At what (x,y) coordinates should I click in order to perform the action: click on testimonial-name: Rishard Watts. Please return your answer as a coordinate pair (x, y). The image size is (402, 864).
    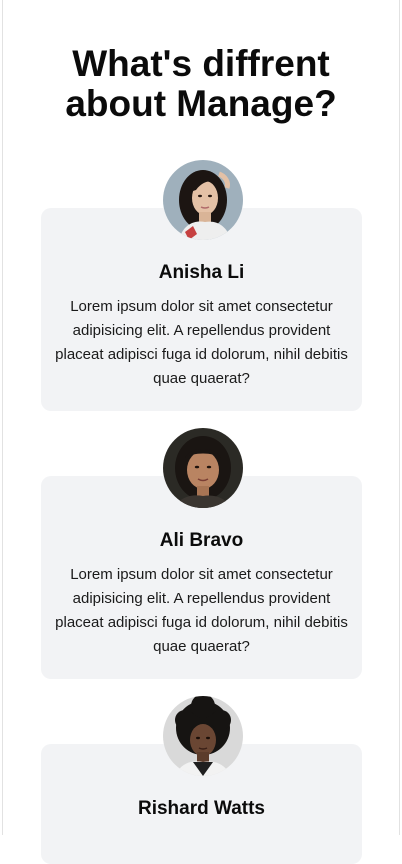
    Looking at the image, I should click on (201, 808).